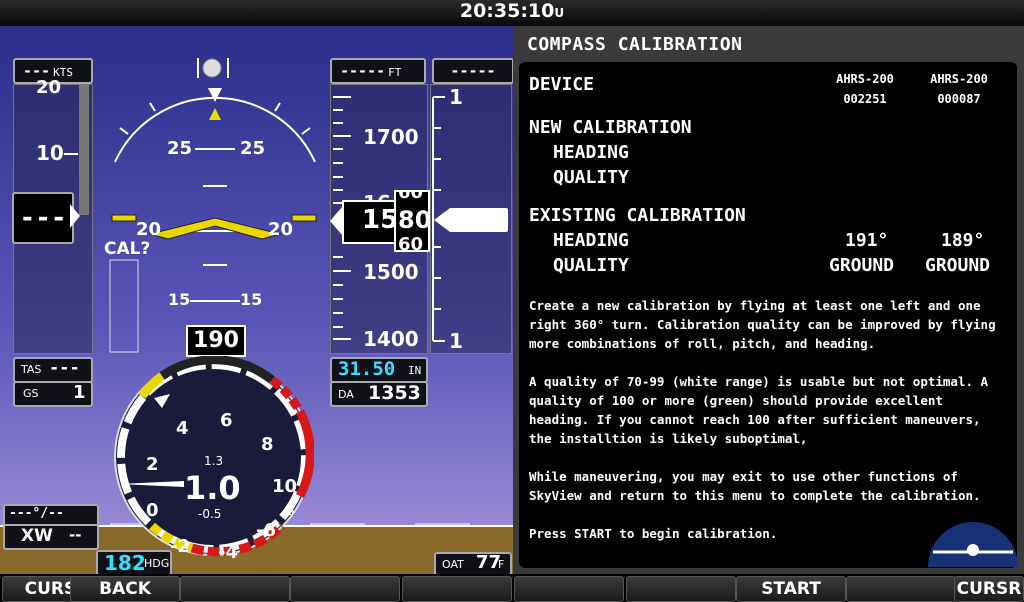 This screenshot has width=1024, height=602. What do you see at coordinates (507, 11) in the screenshot?
I see `clock-time: 20:35:10` at bounding box center [507, 11].